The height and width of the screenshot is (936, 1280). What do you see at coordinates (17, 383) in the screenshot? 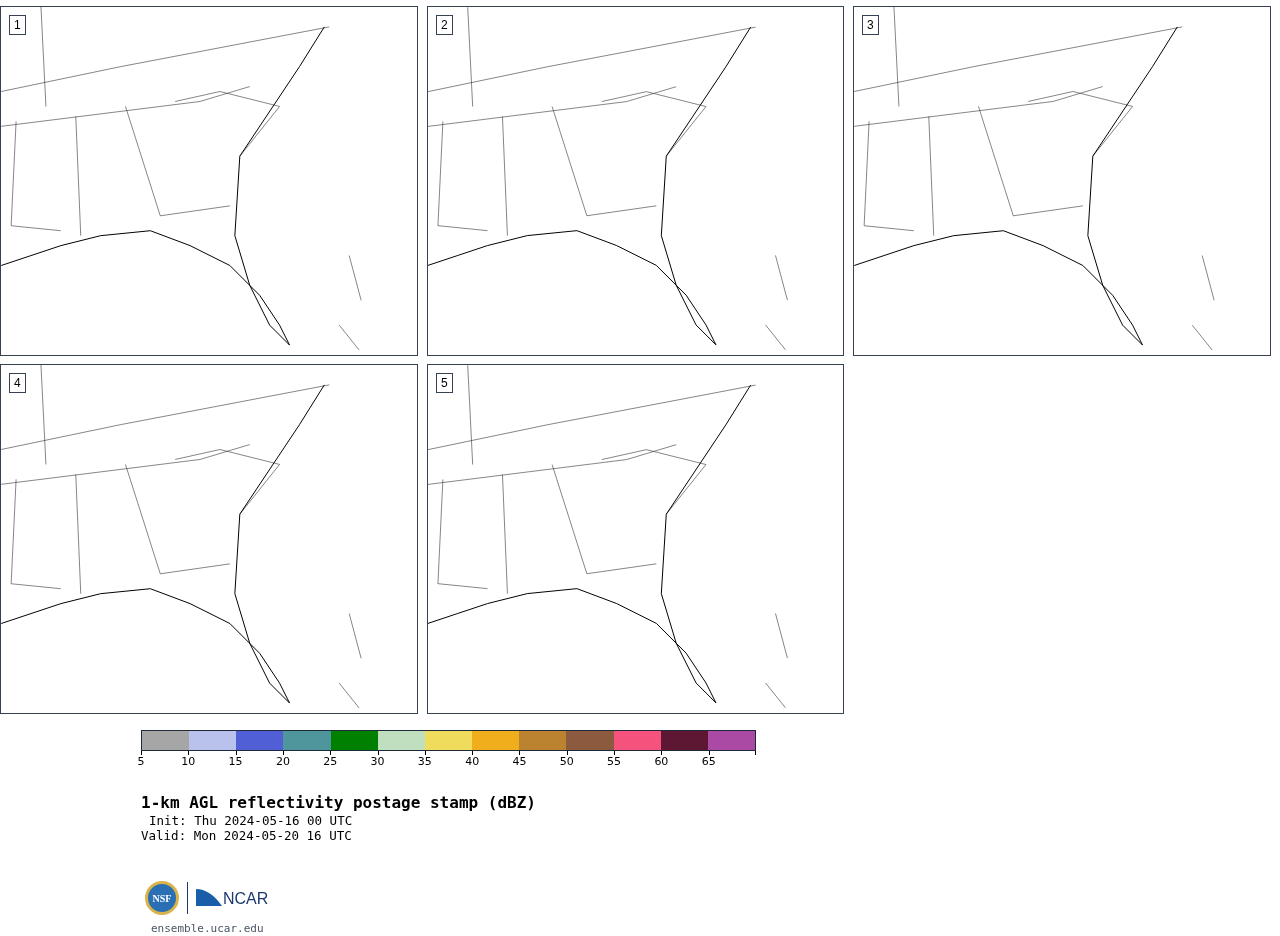
I see `panel-number: 4` at bounding box center [17, 383].